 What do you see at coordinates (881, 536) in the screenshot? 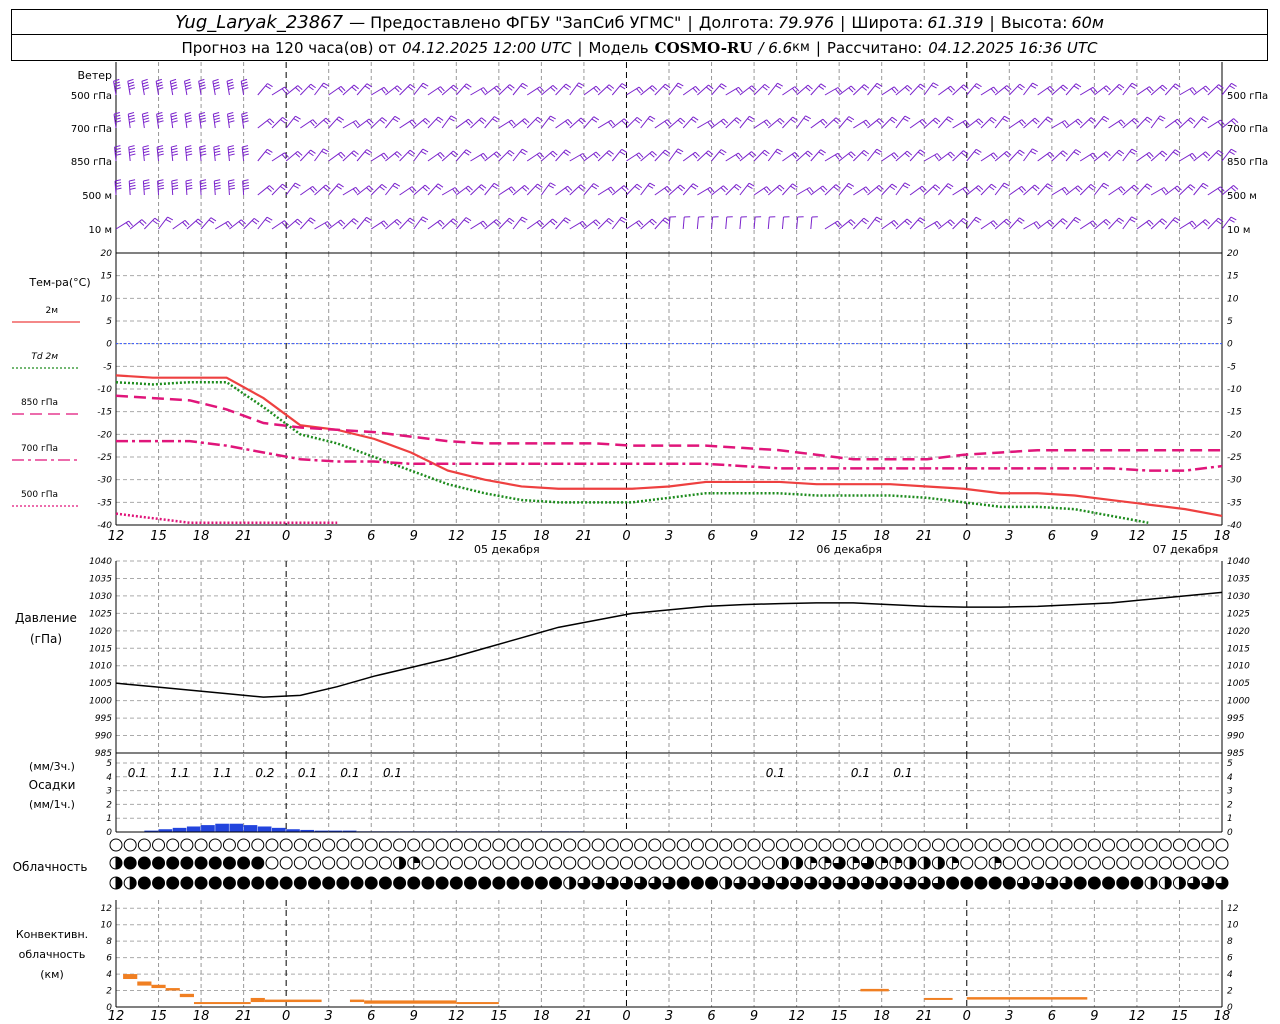
I see `x-tick-label: 18` at bounding box center [881, 536].